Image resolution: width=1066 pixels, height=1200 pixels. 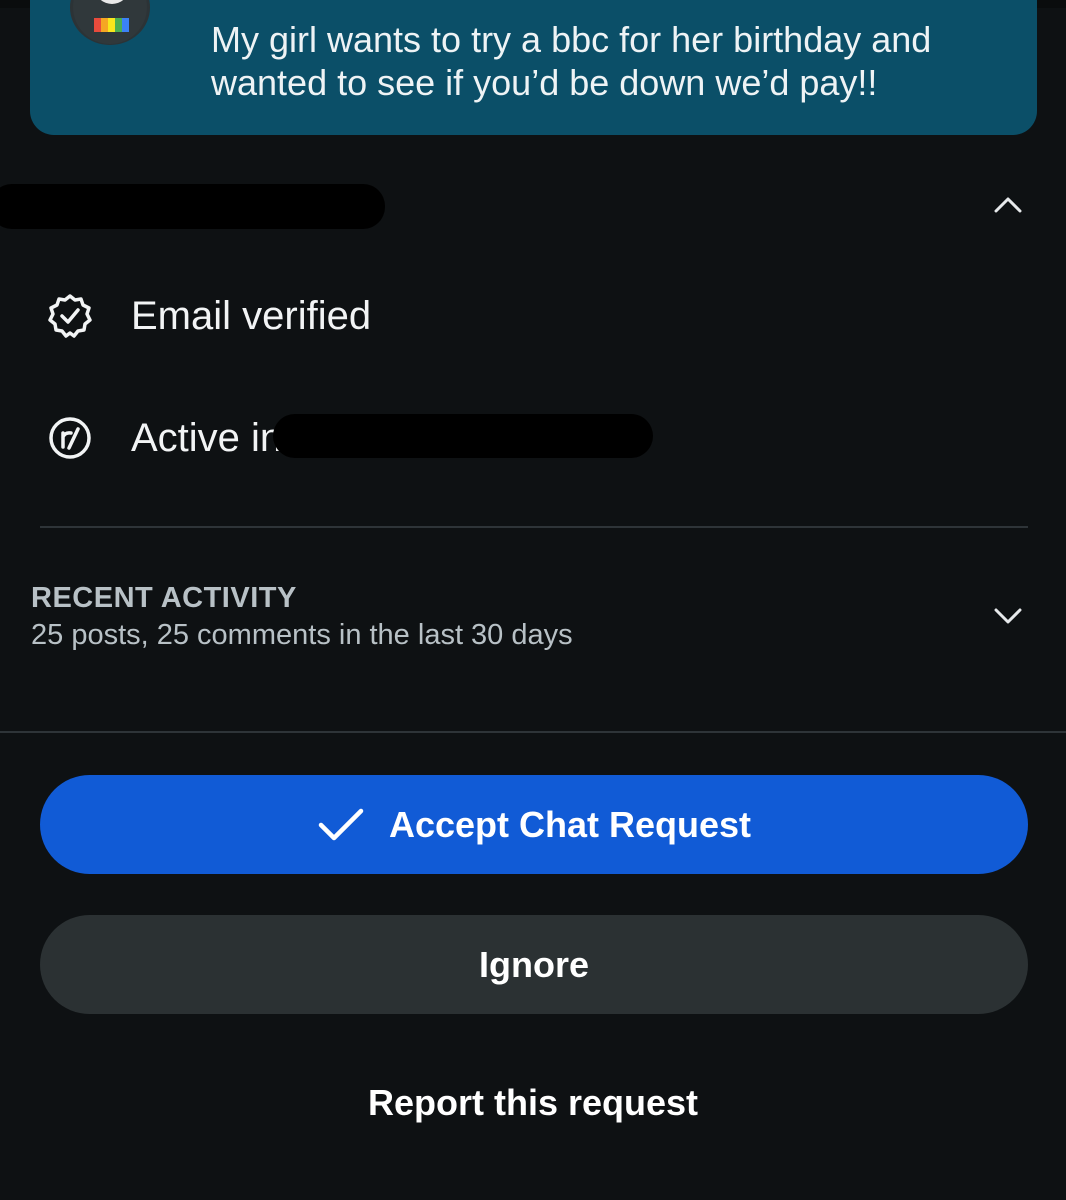 I want to click on divider-bottom, so click(x=533, y=732).